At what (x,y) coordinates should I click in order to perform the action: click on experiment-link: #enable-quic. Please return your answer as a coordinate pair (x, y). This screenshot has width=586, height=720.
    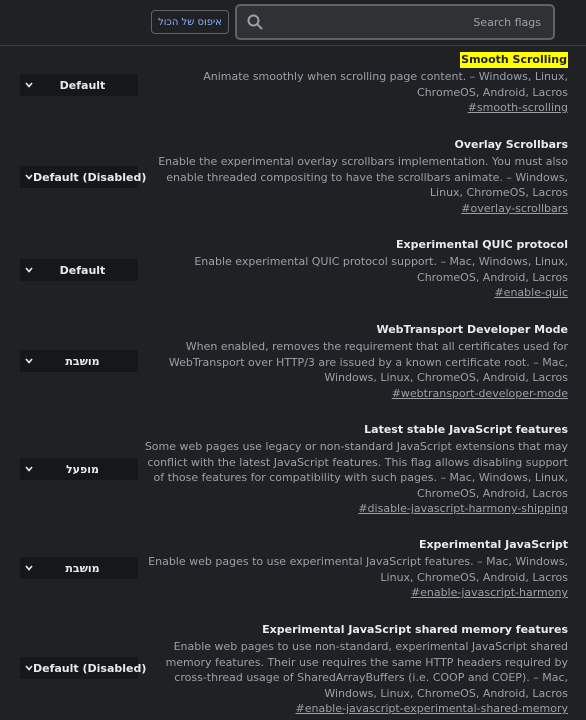
    Looking at the image, I should click on (353, 293).